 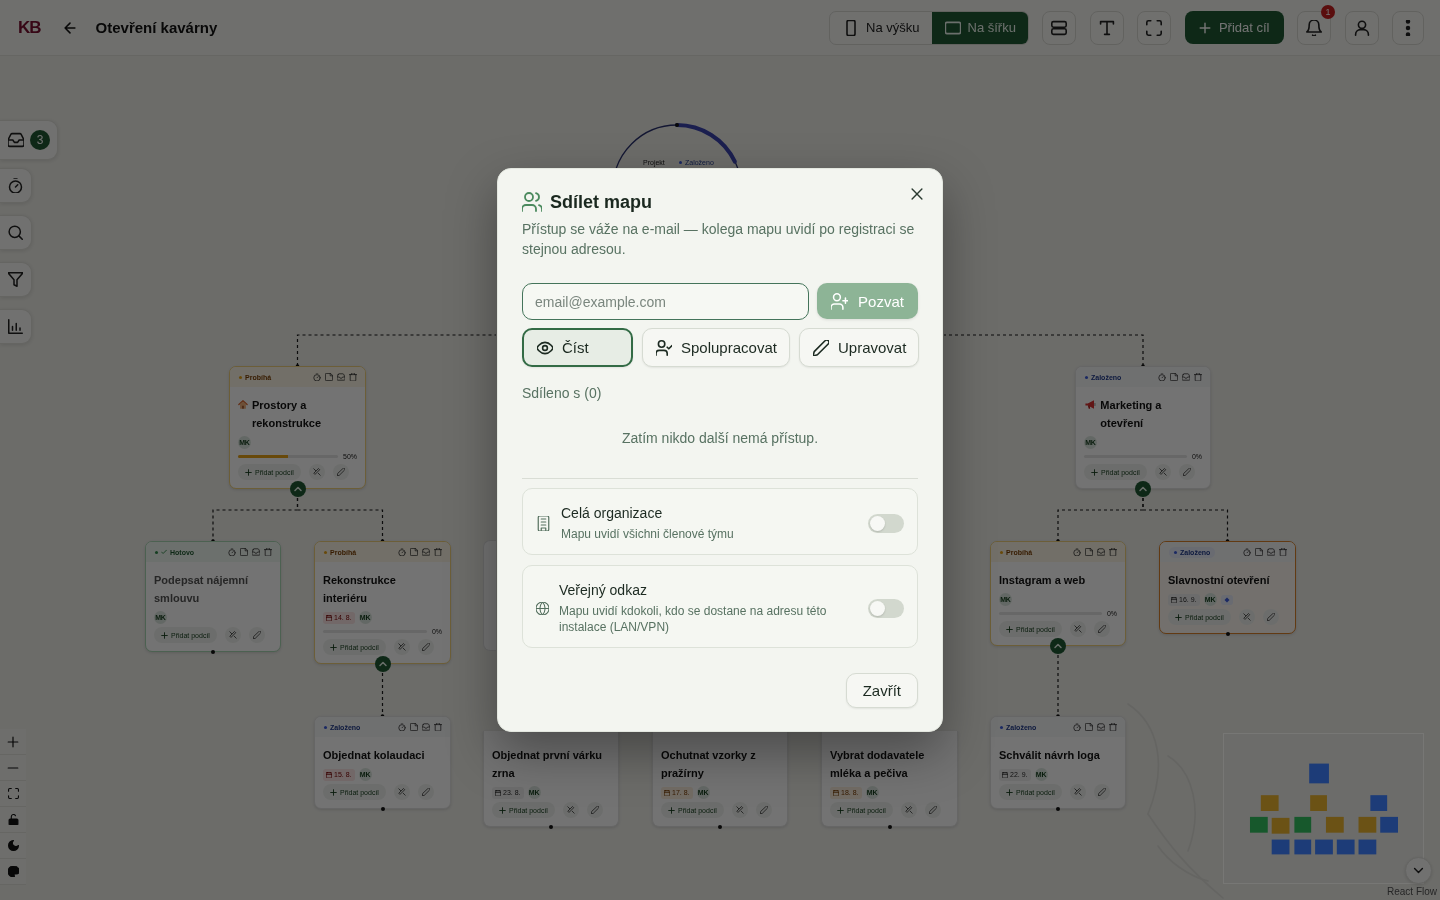 What do you see at coordinates (979, 27) in the screenshot?
I see `orientation-tab: Na šířku` at bounding box center [979, 27].